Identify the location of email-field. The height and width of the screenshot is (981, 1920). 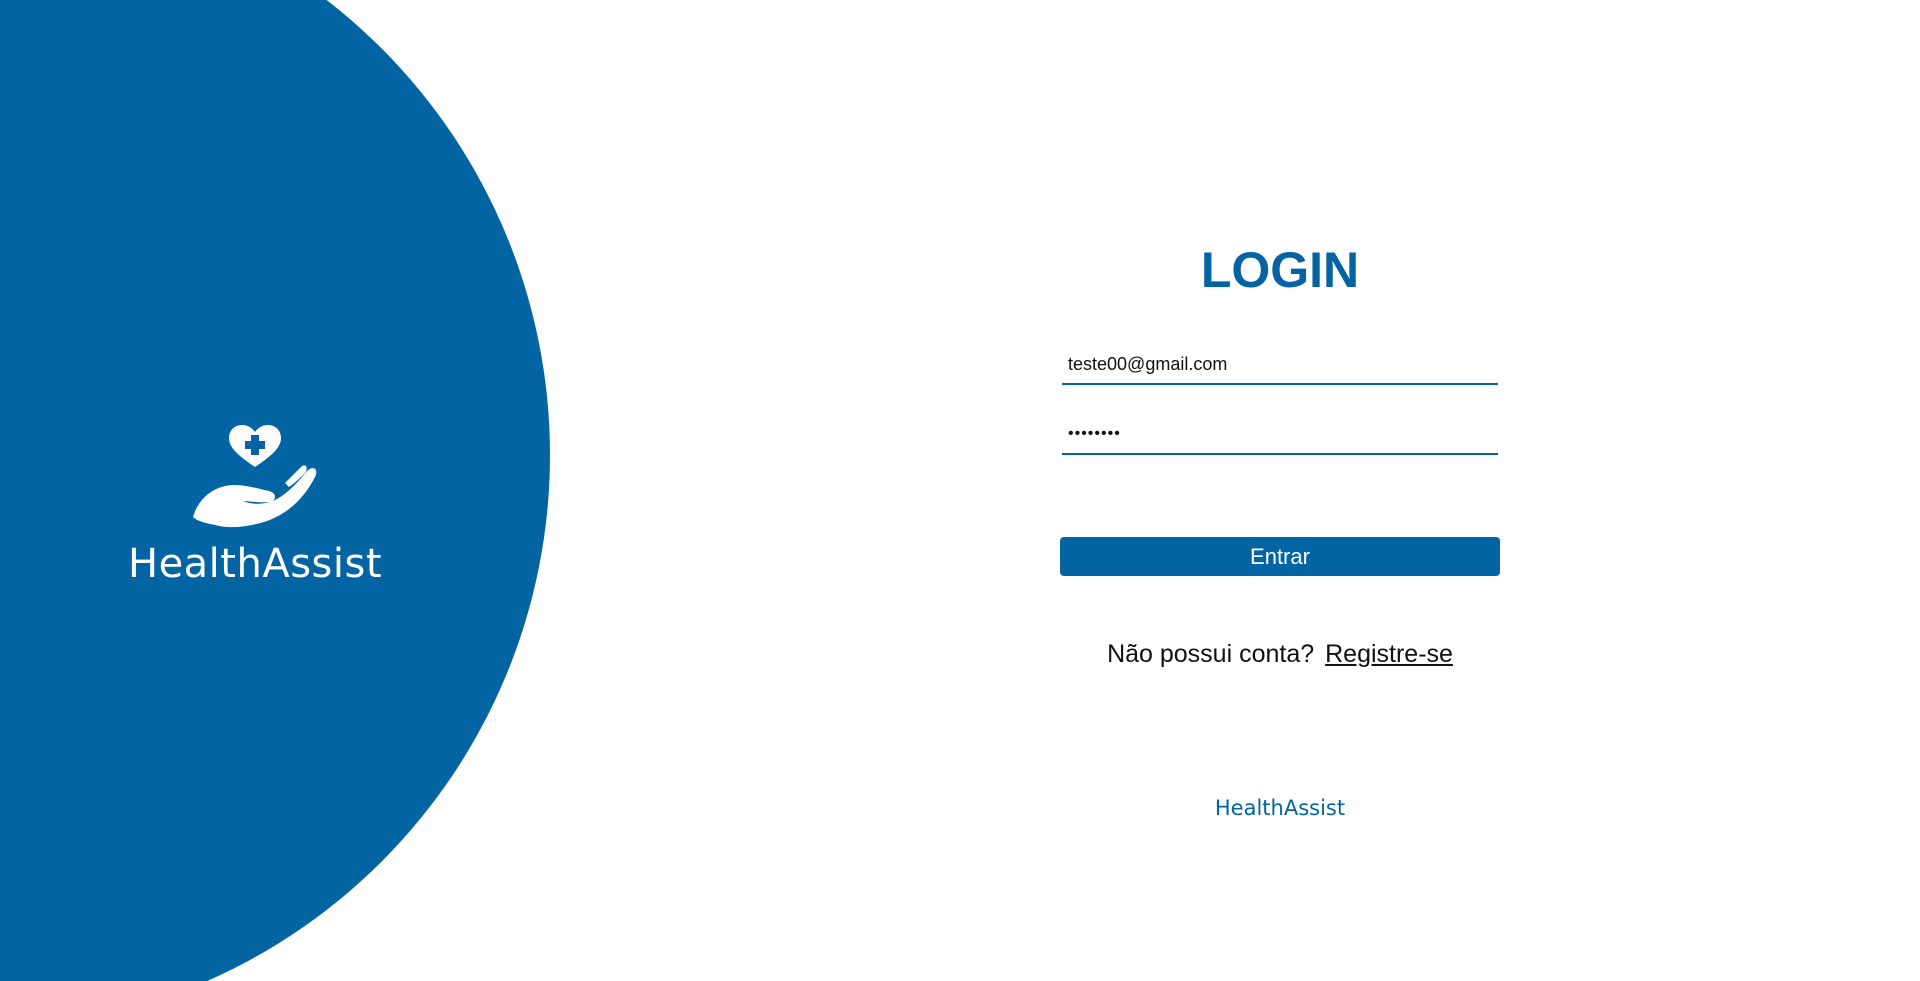
(1280, 365).